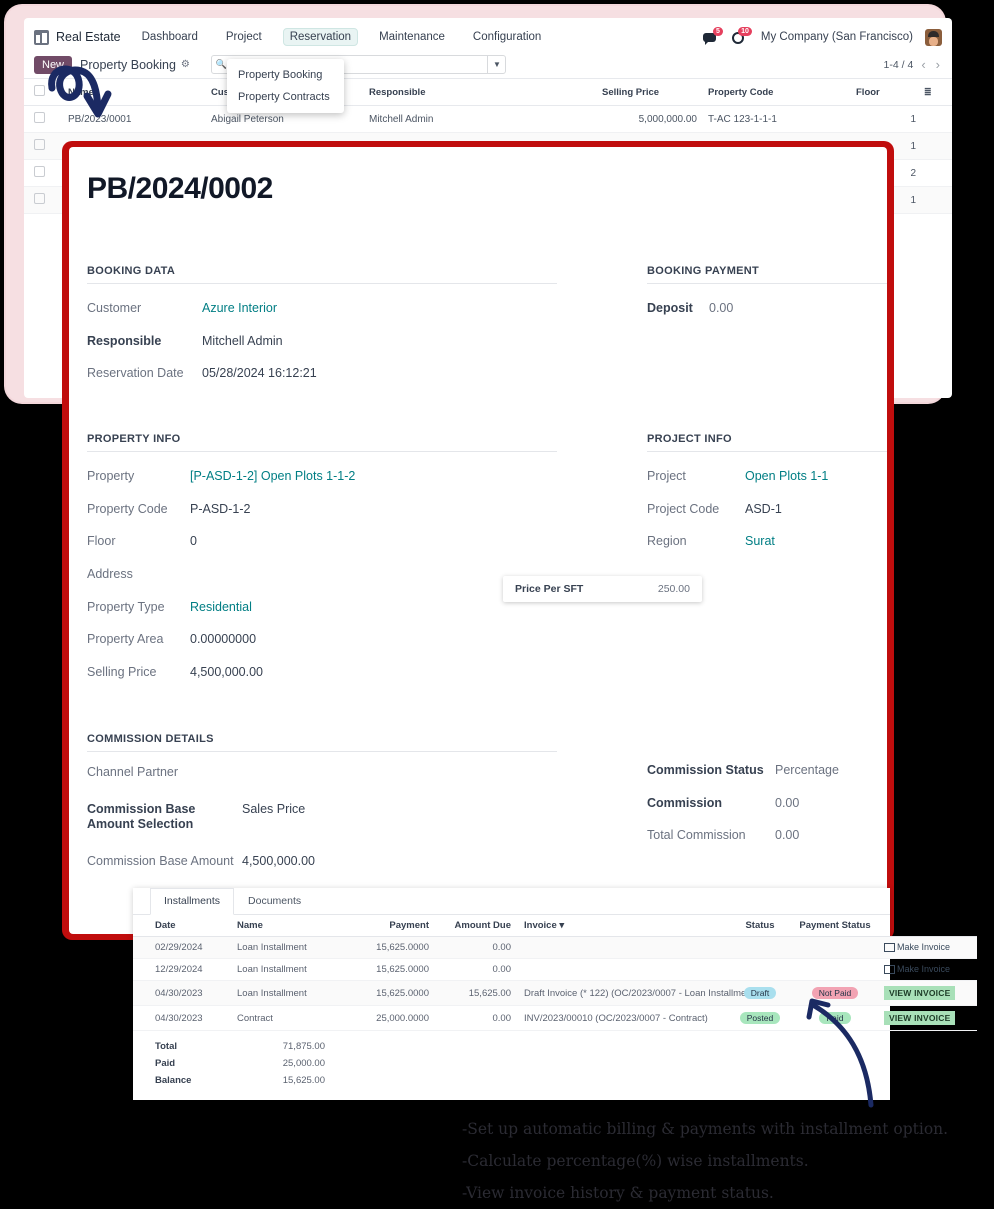 This screenshot has height=1209, width=994. Describe the element at coordinates (220, 510) in the screenshot. I see `field-property-code-value: P-ASD-1-2` at that location.